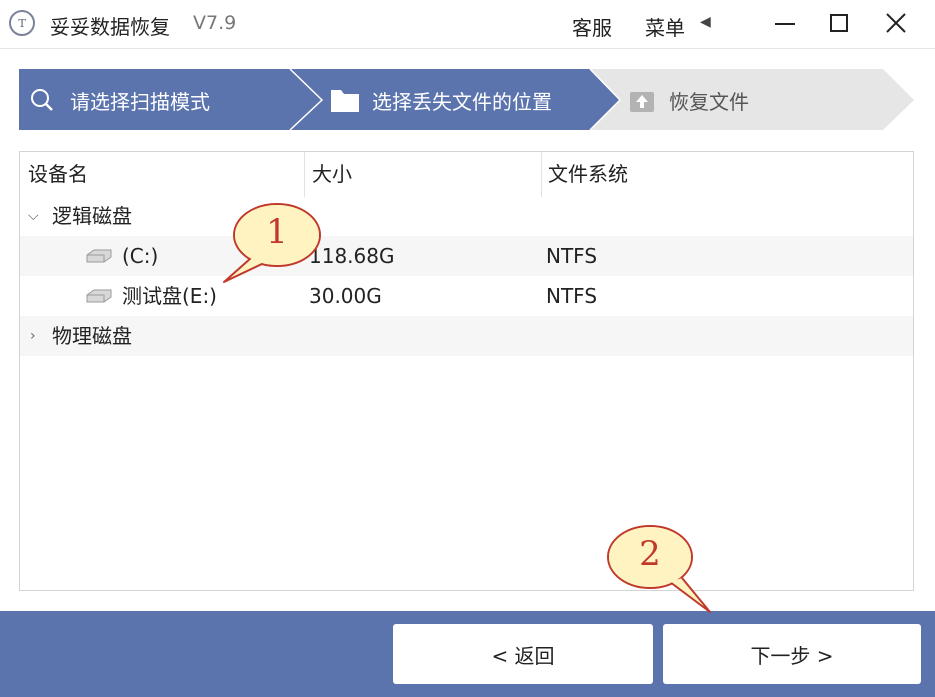  Describe the element at coordinates (467, 24) in the screenshot. I see `title-bar: T 妥妥数据恢复 V7.9 客服 菜单 ◀` at that location.